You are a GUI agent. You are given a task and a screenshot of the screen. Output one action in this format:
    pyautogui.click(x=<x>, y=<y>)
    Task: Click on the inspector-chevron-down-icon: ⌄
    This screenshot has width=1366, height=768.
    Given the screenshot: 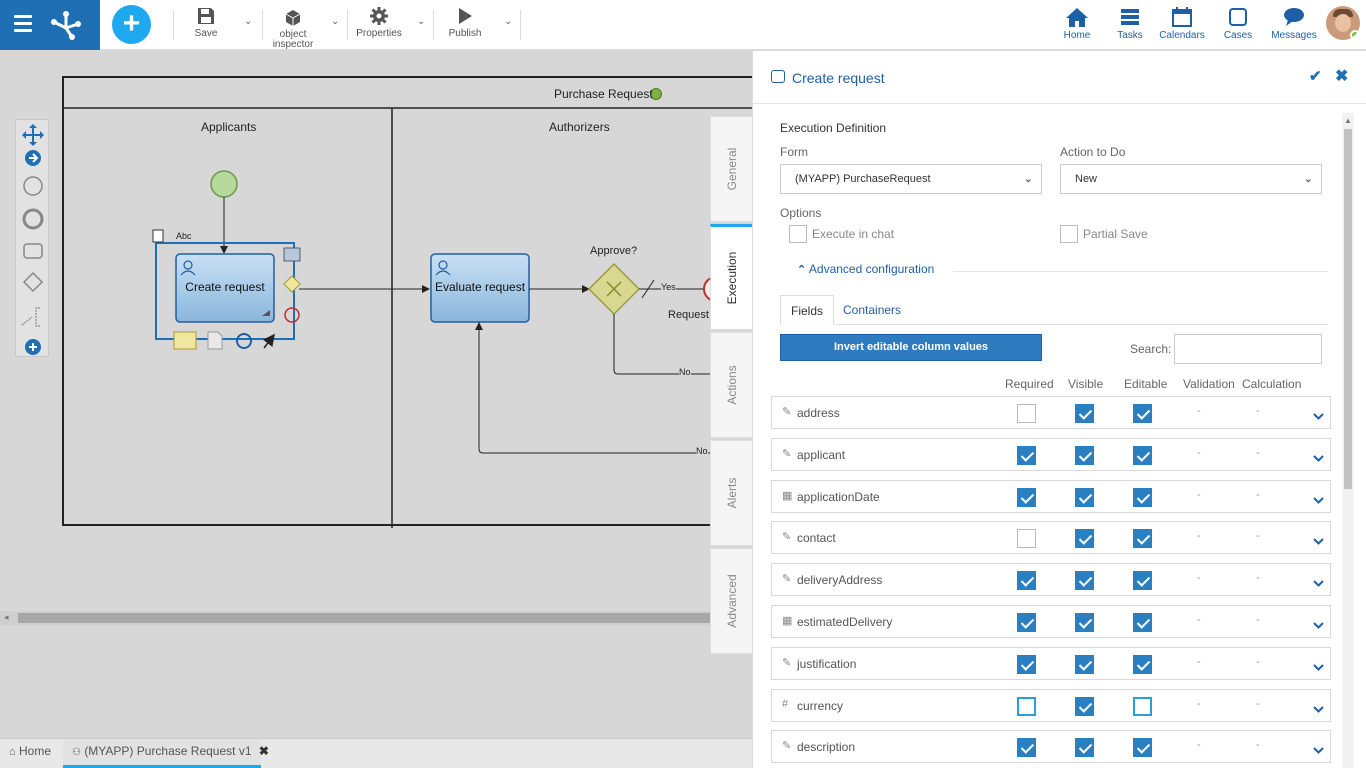 What is the action you would take?
    pyautogui.click(x=335, y=21)
    